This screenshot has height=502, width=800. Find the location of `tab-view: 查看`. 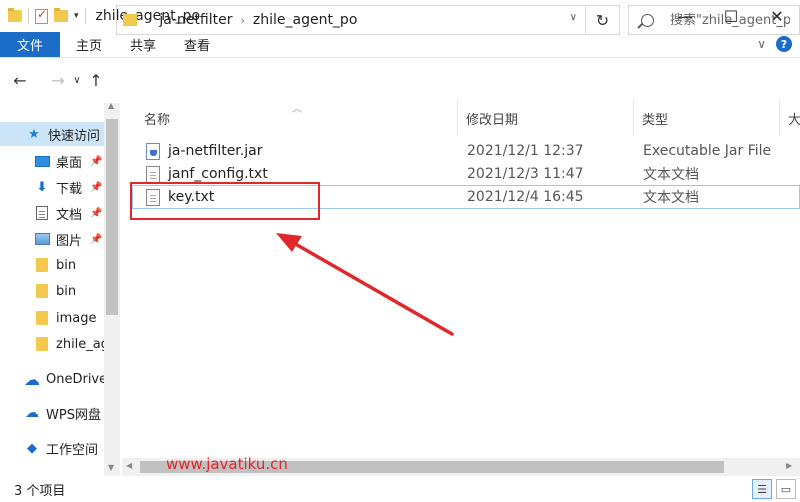

tab-view: 查看 is located at coordinates (197, 44).